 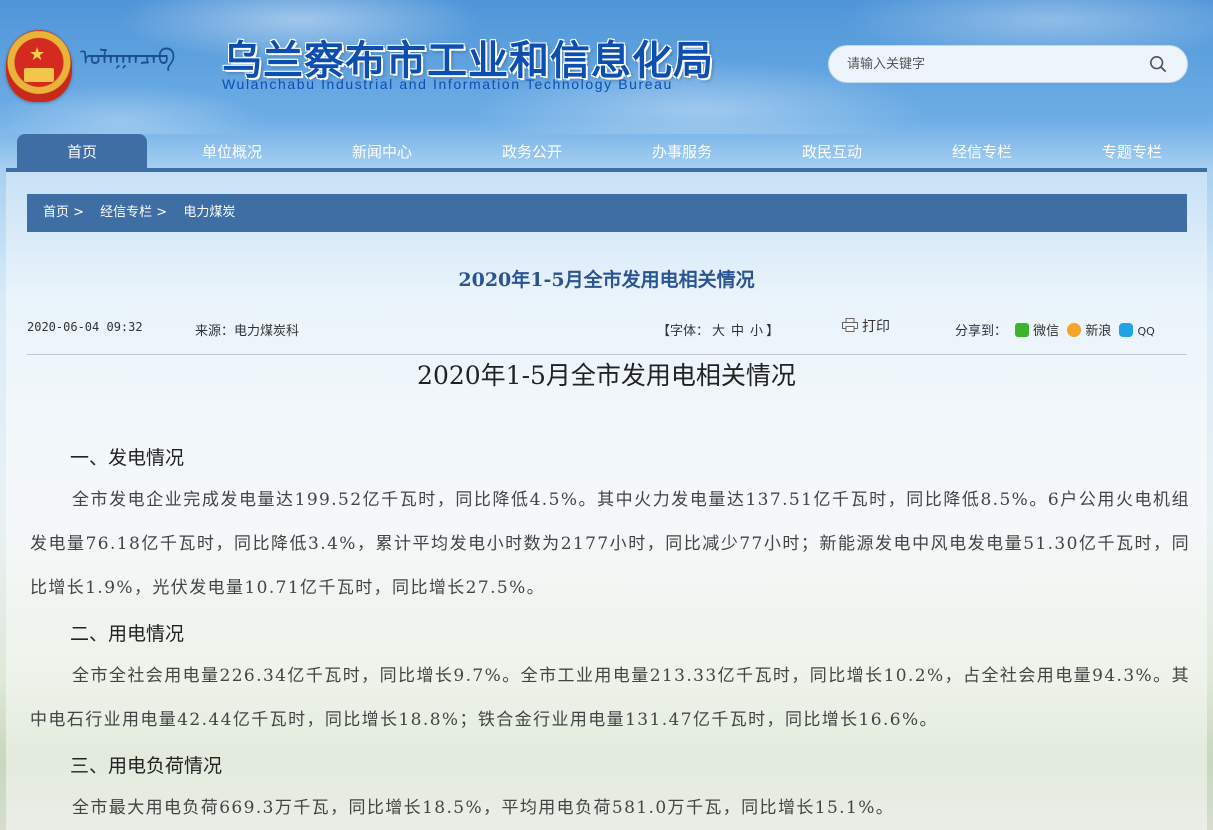 I want to click on font-size-label: 【字体：, so click(x=683, y=331).